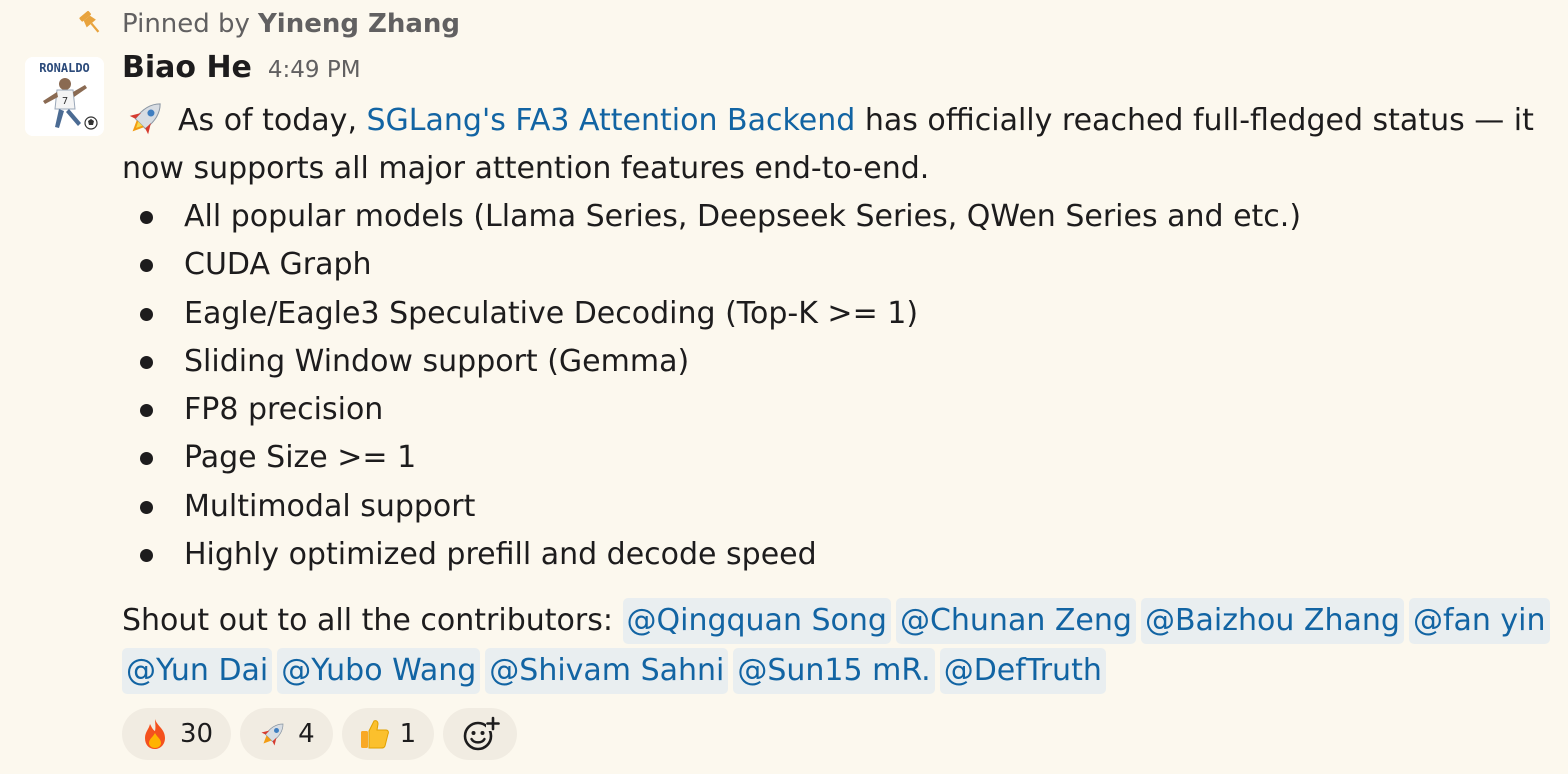  I want to click on add-emoji-icon, so click(482, 734).